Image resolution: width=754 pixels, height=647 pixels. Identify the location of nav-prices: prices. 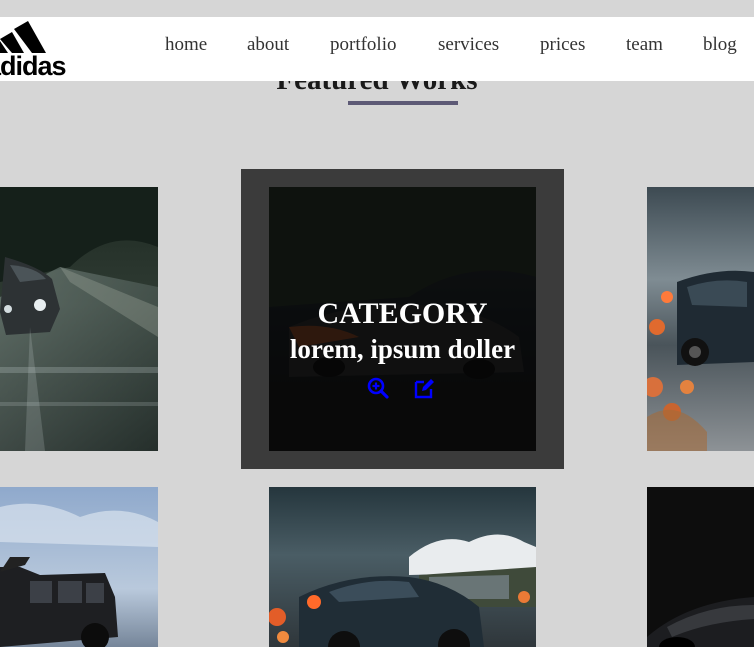
(562, 45).